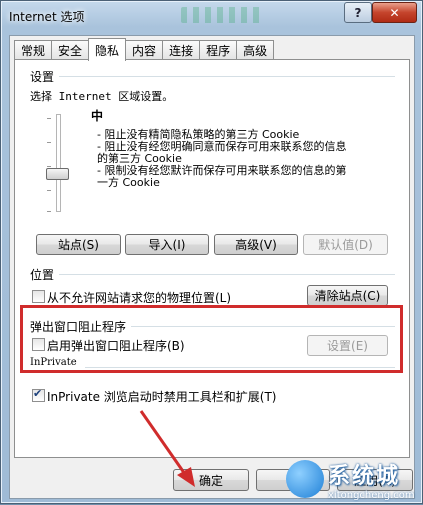 Image resolution: width=423 pixels, height=505 pixels. Describe the element at coordinates (128, 182) in the screenshot. I see `description-line: 一方 Cookie` at that location.